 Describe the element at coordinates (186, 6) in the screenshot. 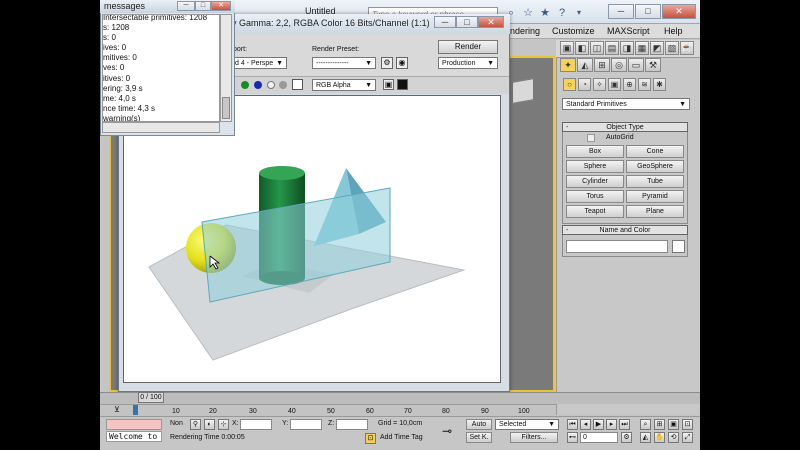

I see `messages-minimize-button: ─` at that location.